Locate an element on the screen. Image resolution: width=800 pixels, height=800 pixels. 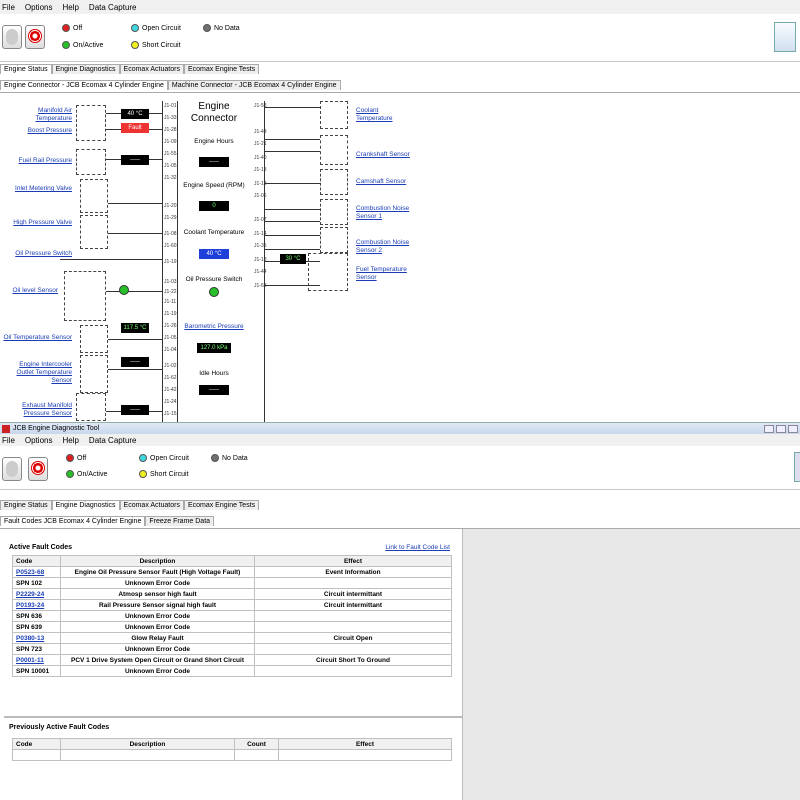
engine-hours-label: Engine Hours is located at coordinates (214, 141).